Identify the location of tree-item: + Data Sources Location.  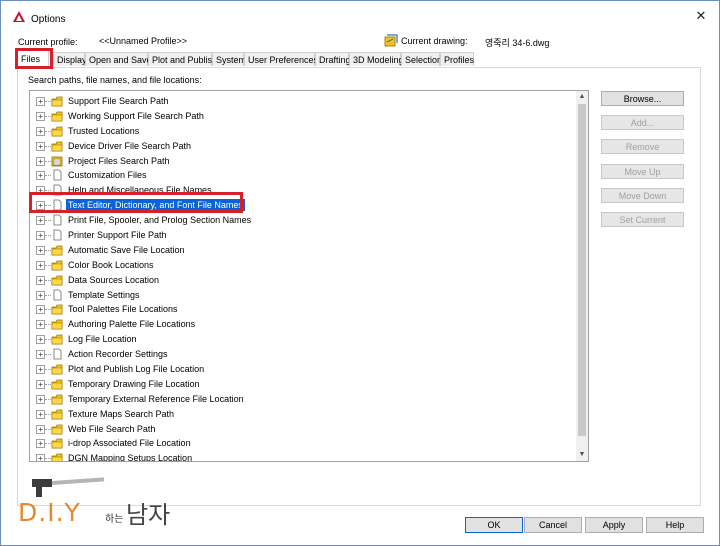
(303, 280).